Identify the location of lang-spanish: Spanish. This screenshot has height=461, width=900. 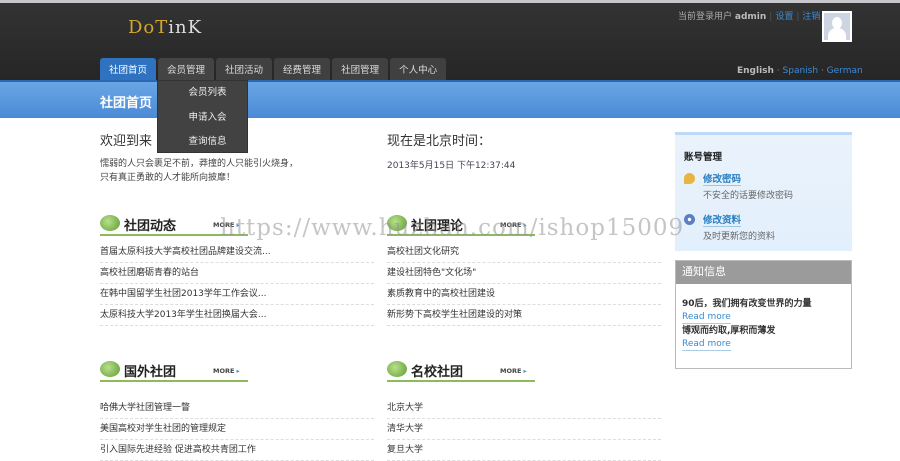
(801, 71).